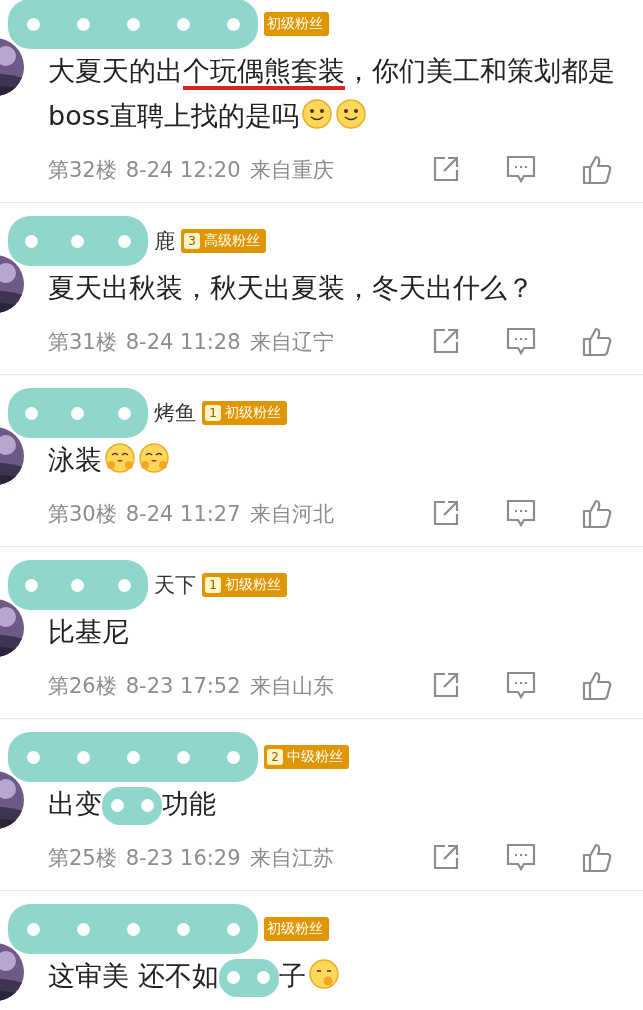 Image resolution: width=643 pixels, height=1010 pixels. I want to click on level-badge: 3, so click(192, 241).